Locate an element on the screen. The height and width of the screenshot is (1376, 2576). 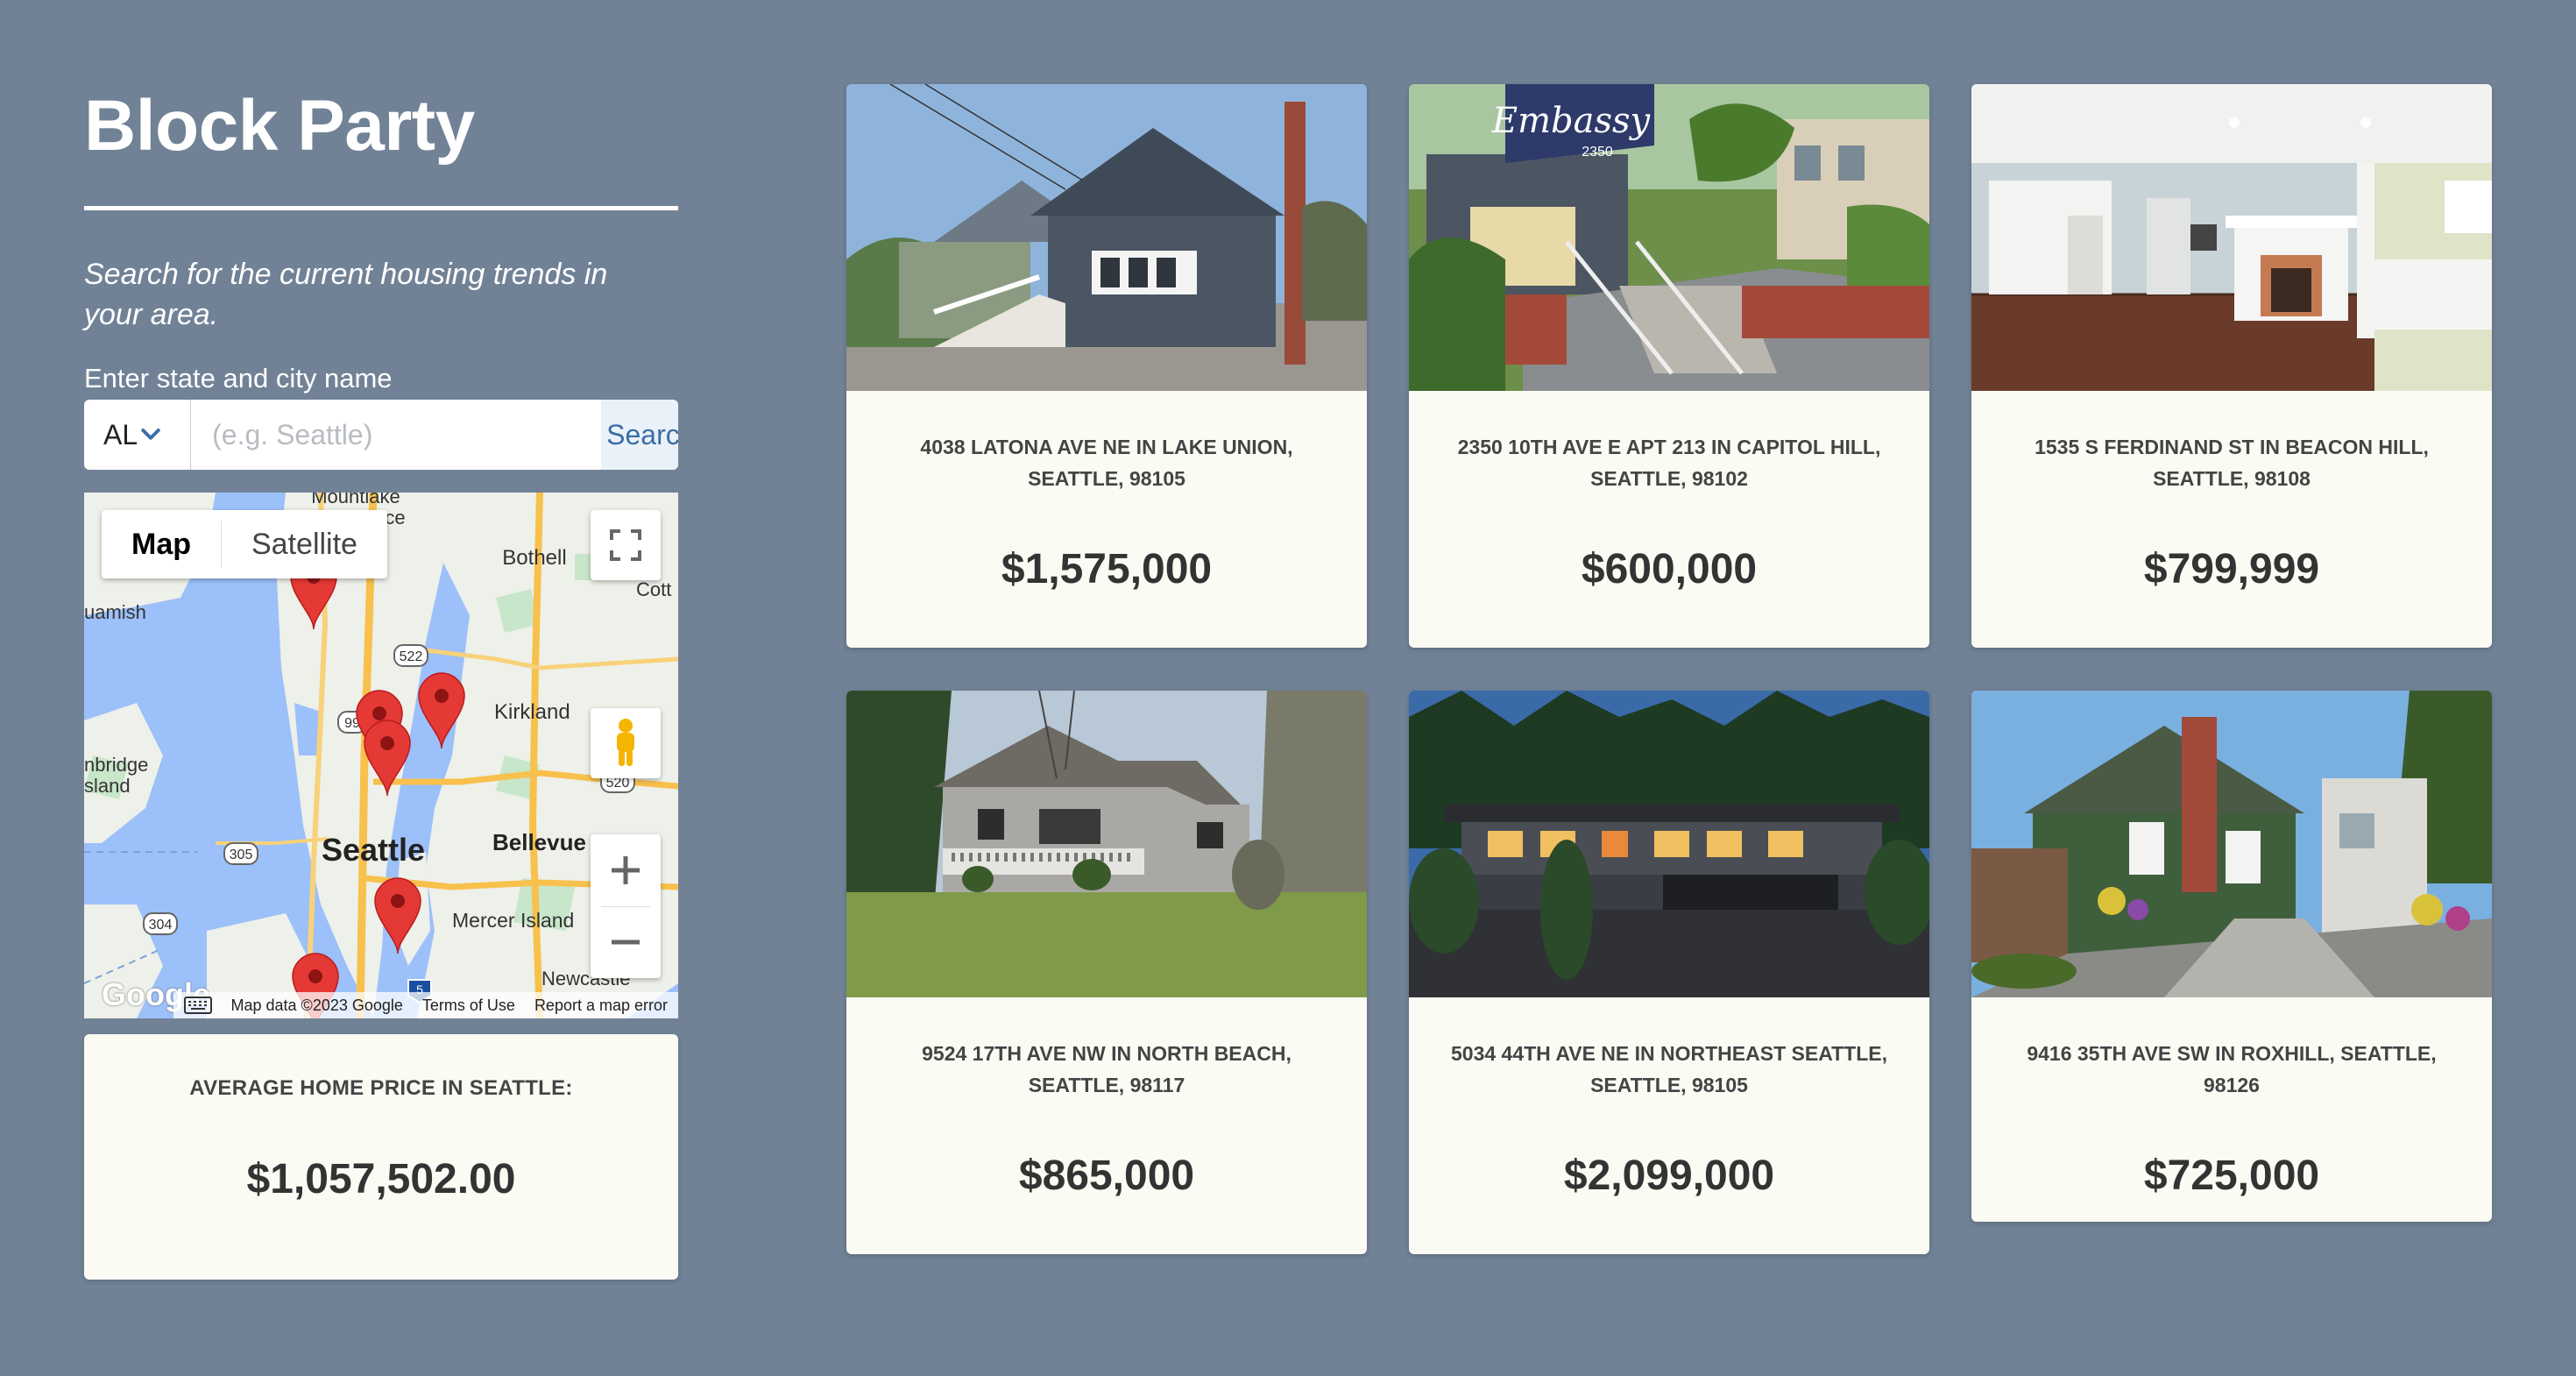
terms-link: Terms of Use is located at coordinates (468, 1006).